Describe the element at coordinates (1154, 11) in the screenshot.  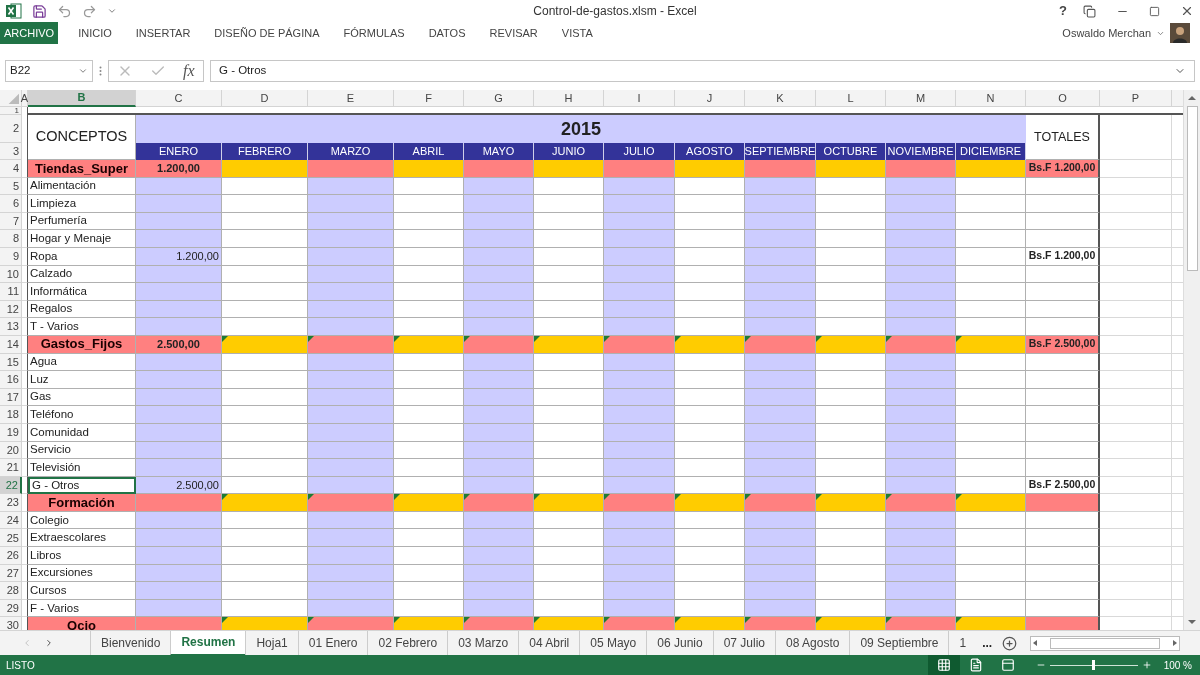
I see `restore-icon` at that location.